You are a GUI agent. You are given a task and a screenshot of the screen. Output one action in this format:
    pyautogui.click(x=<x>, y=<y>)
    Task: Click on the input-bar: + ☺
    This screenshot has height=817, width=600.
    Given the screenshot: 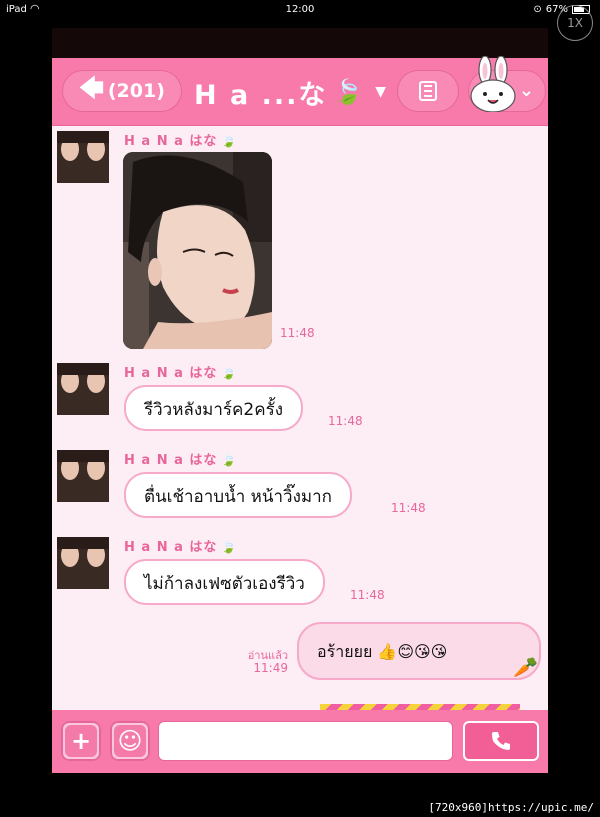 What is the action you would take?
    pyautogui.click(x=300, y=741)
    